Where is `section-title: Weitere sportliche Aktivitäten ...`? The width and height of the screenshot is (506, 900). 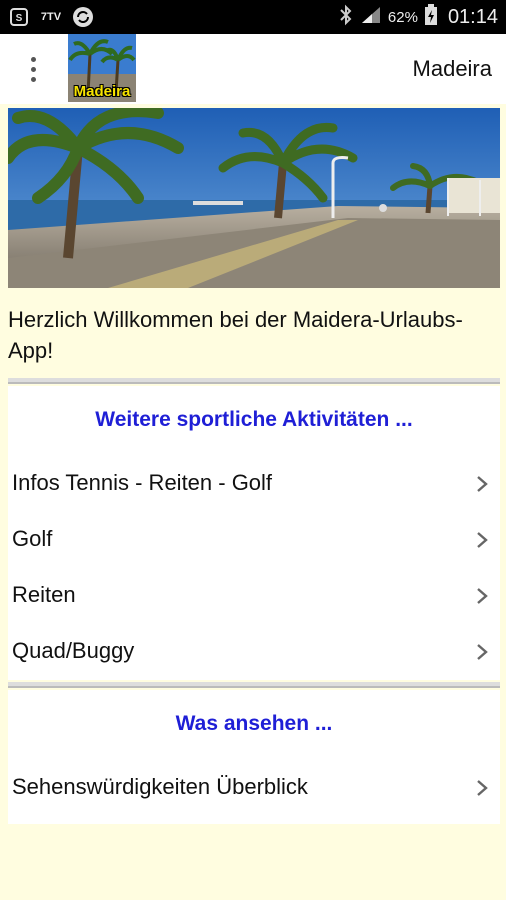 section-title: Weitere sportliche Aktivitäten ... is located at coordinates (254, 419).